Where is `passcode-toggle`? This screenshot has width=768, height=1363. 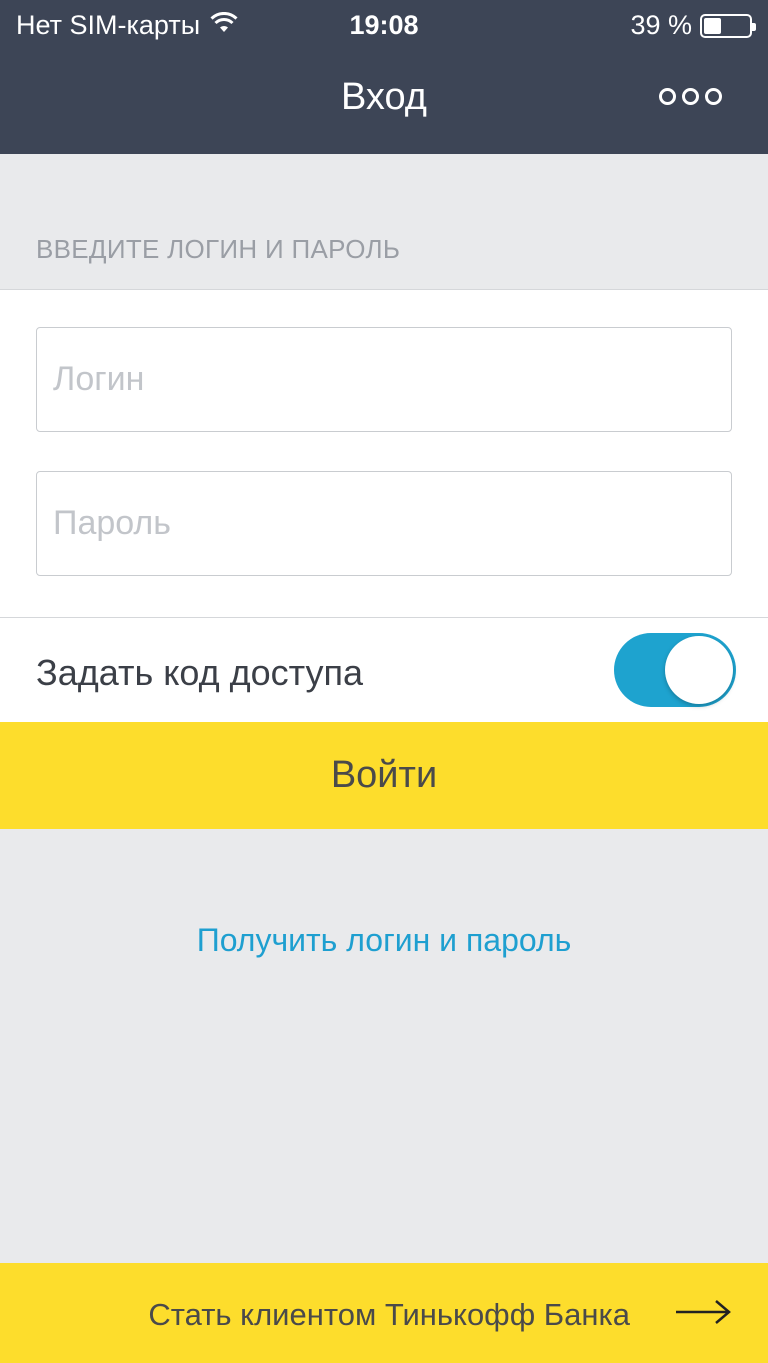
passcode-toggle is located at coordinates (675, 670).